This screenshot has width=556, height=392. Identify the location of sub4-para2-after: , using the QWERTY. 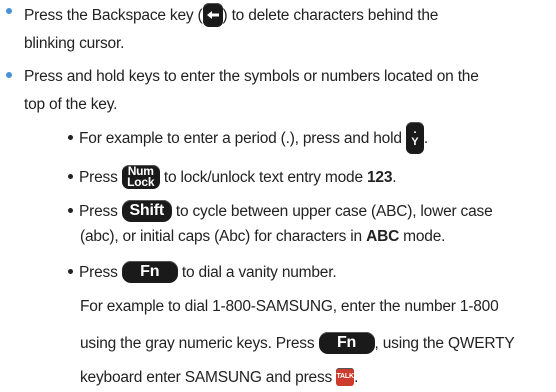
(444, 344).